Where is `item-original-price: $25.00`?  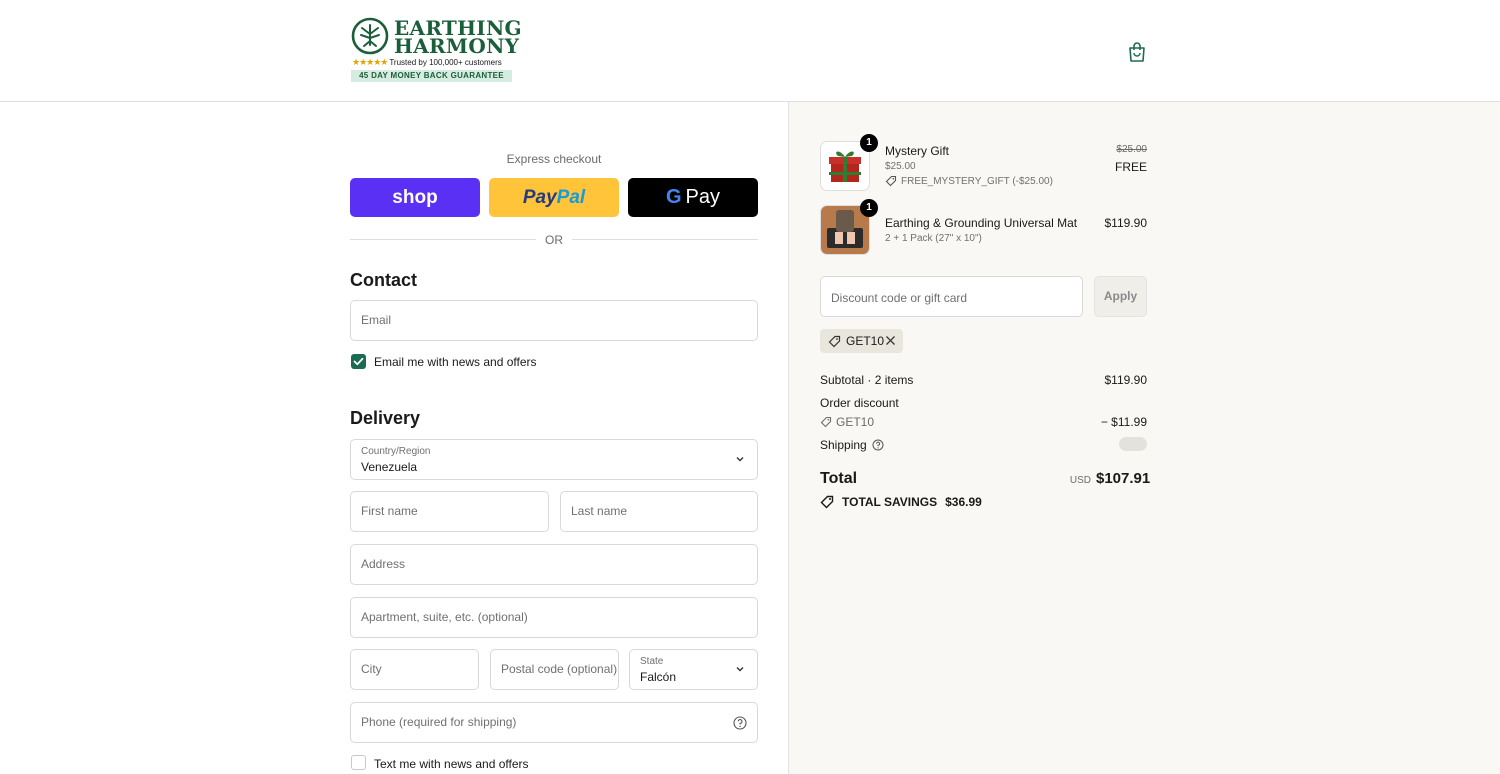 item-original-price: $25.00 is located at coordinates (1131, 149).